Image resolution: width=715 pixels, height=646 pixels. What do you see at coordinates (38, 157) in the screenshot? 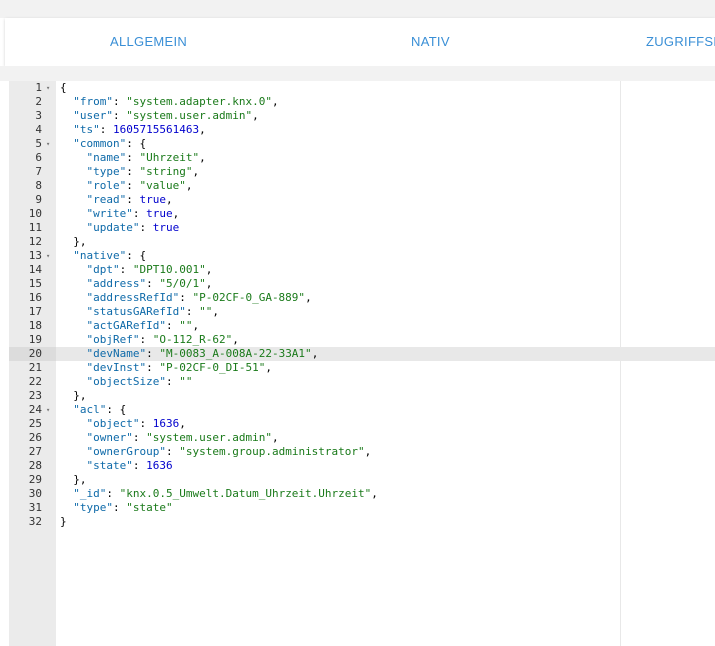
I see `line-number: 6` at bounding box center [38, 157].